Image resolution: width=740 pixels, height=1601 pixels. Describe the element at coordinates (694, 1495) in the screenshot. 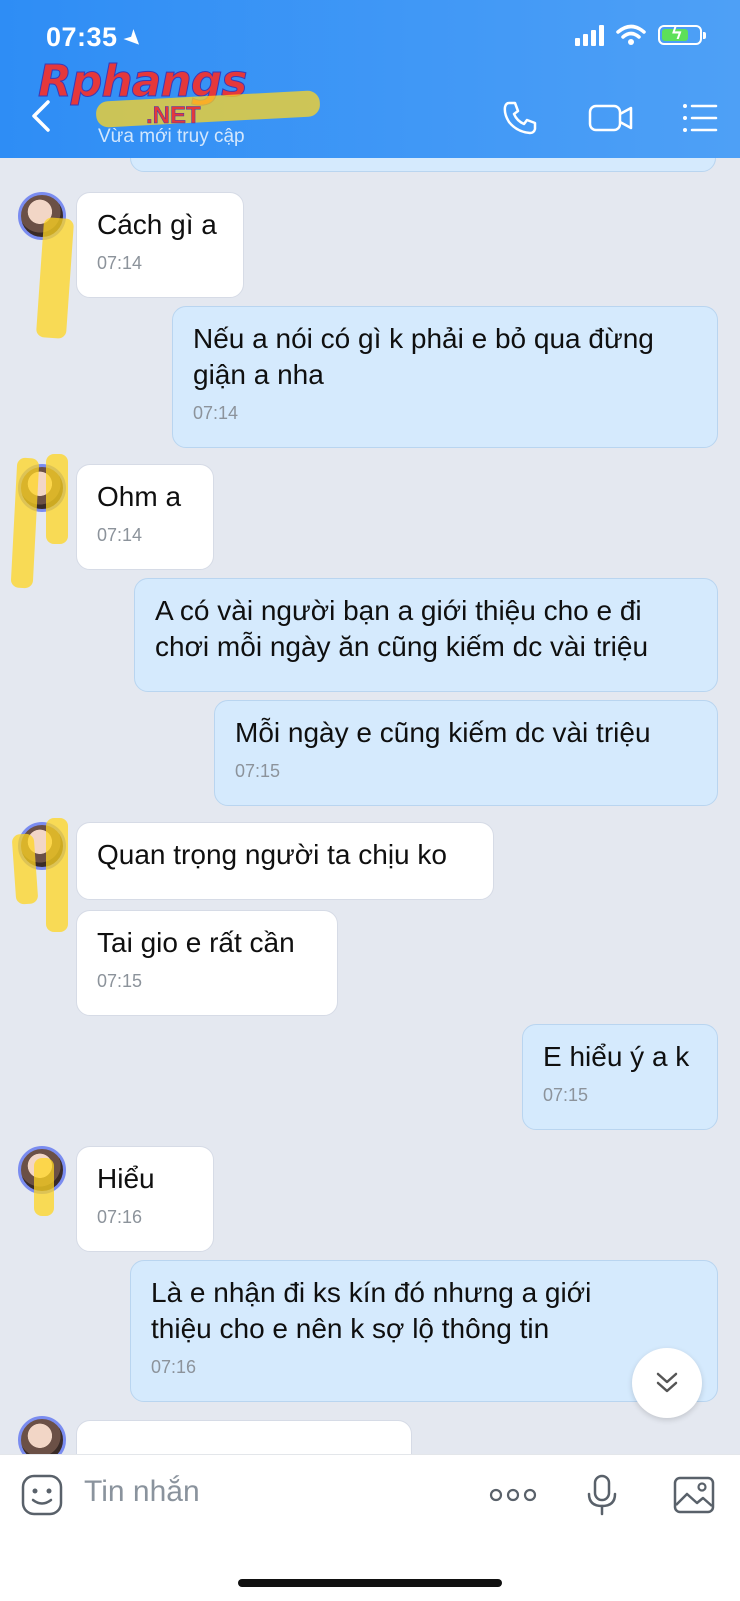

I see `image-gallery-icon` at that location.